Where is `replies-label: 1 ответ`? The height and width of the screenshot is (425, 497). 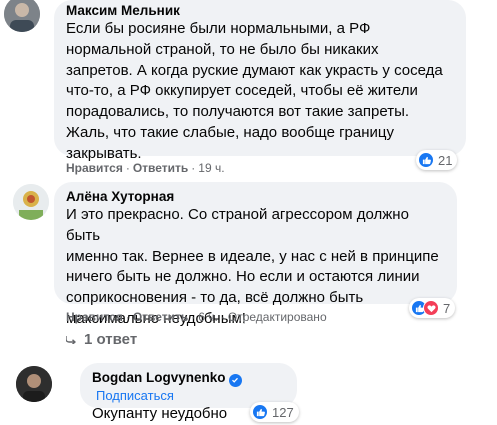 replies-label: 1 ответ is located at coordinates (111, 339).